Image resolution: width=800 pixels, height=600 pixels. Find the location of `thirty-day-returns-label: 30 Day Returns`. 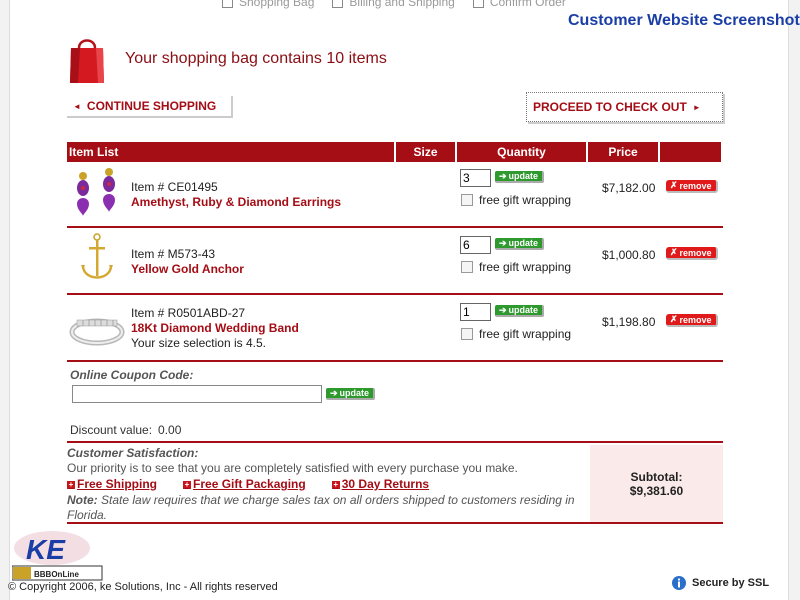

thirty-day-returns-label: 30 Day Returns is located at coordinates (385, 484).